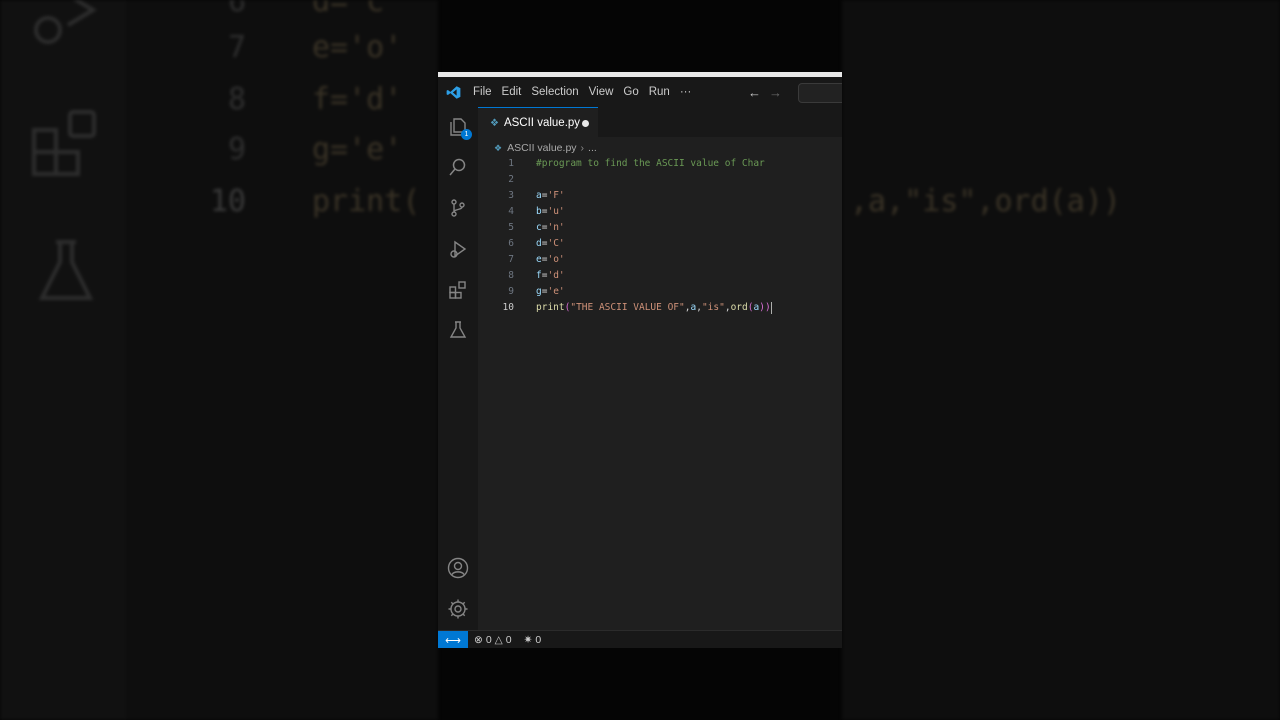  Describe the element at coordinates (478, 640) in the screenshot. I see `error-icon: ⊗` at that location.